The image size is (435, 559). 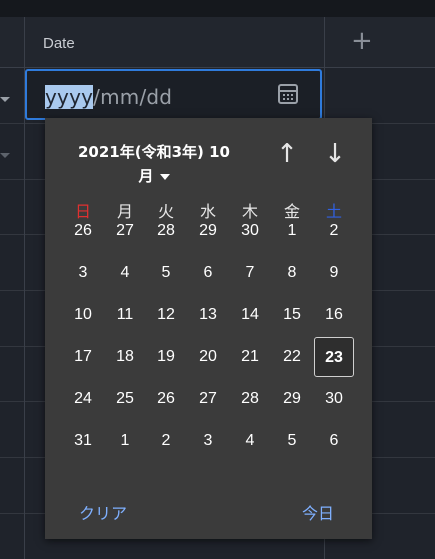 I want to click on day-cell: 13, so click(x=208, y=315).